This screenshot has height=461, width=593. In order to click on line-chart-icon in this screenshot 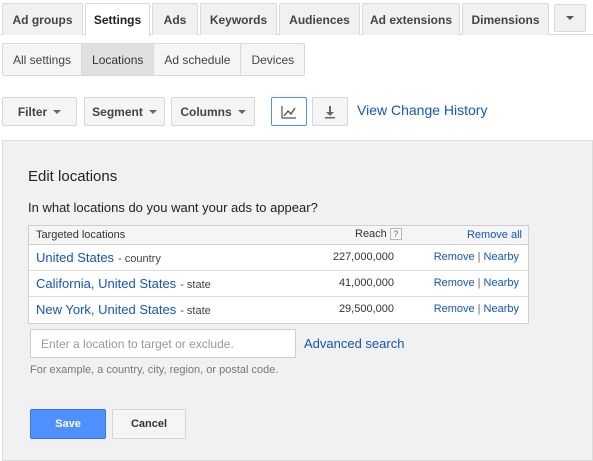, I will do `click(288, 112)`.